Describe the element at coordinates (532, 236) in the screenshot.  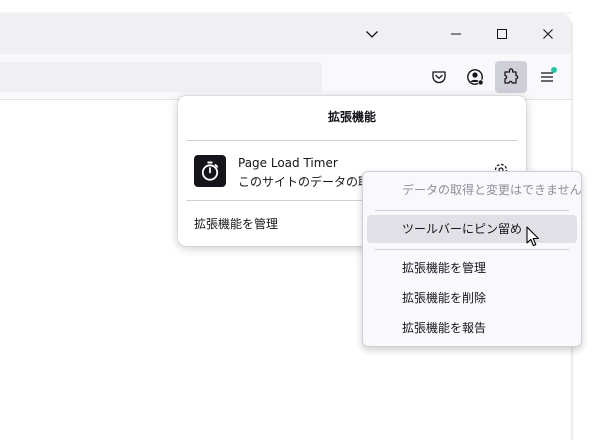
I see `arrow-cursor` at that location.